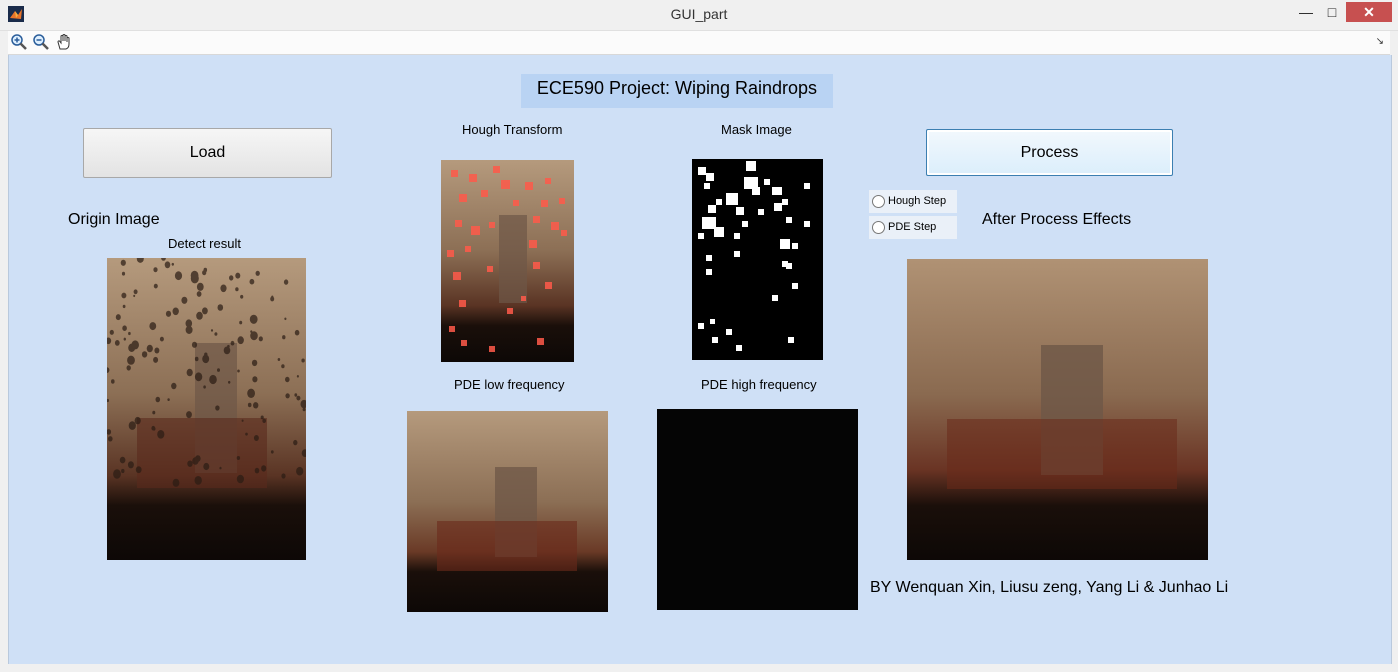  Describe the element at coordinates (759, 384) in the screenshot. I see `pde-high-frequency-label: PDE high frequency` at that location.